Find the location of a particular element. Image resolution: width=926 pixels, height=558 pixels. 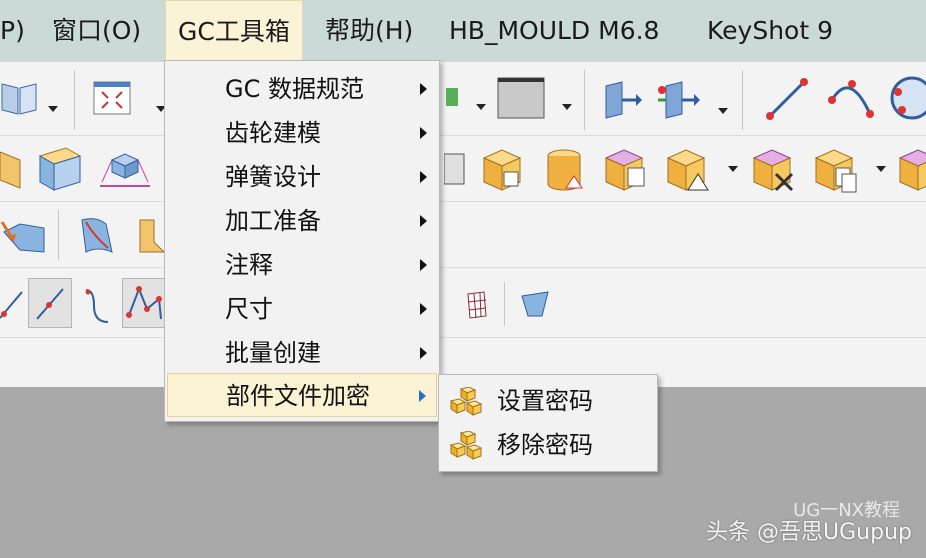

menu-item-label: 齿轮建模 is located at coordinates (273, 133).